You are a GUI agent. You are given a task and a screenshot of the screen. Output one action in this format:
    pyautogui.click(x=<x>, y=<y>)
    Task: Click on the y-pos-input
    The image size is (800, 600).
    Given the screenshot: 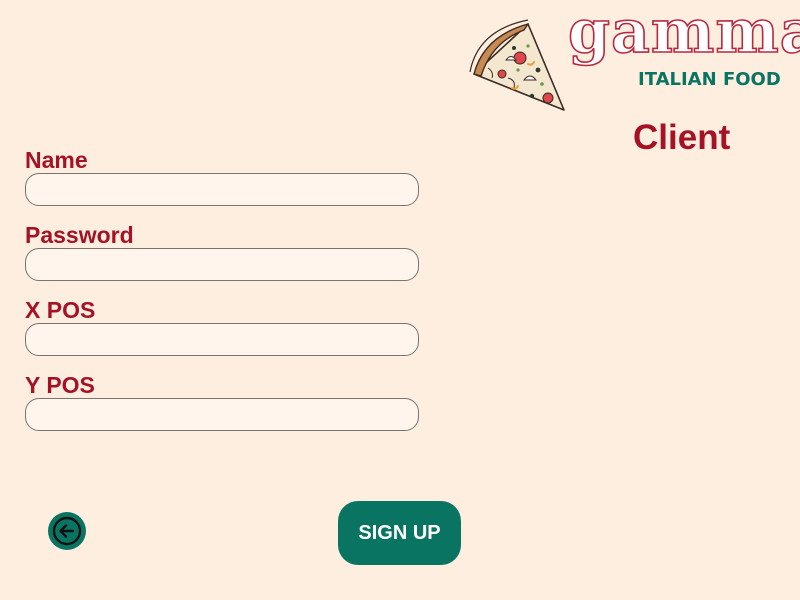 What is the action you would take?
    pyautogui.click(x=222, y=414)
    